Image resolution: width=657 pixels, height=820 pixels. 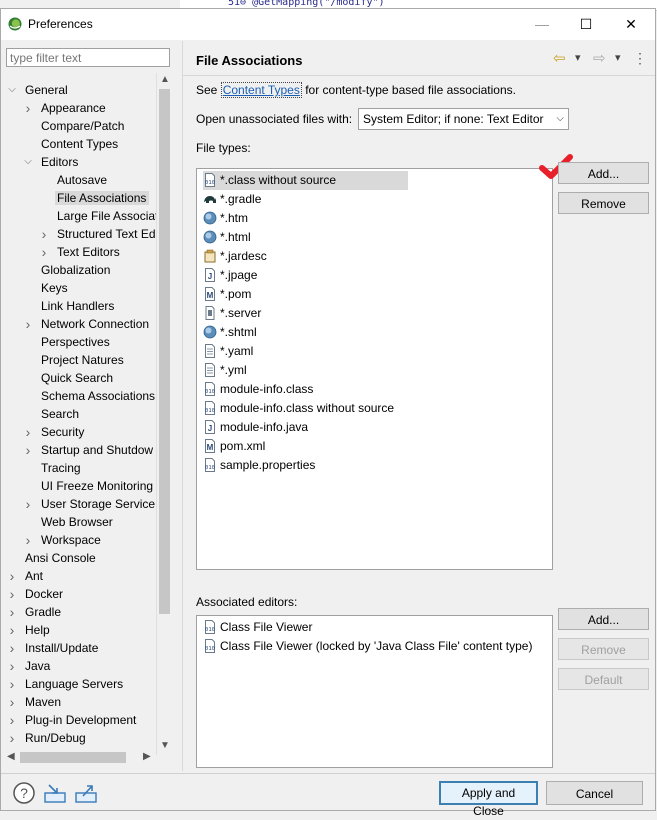 I want to click on file-type-row: *.server, so click(x=232, y=313).